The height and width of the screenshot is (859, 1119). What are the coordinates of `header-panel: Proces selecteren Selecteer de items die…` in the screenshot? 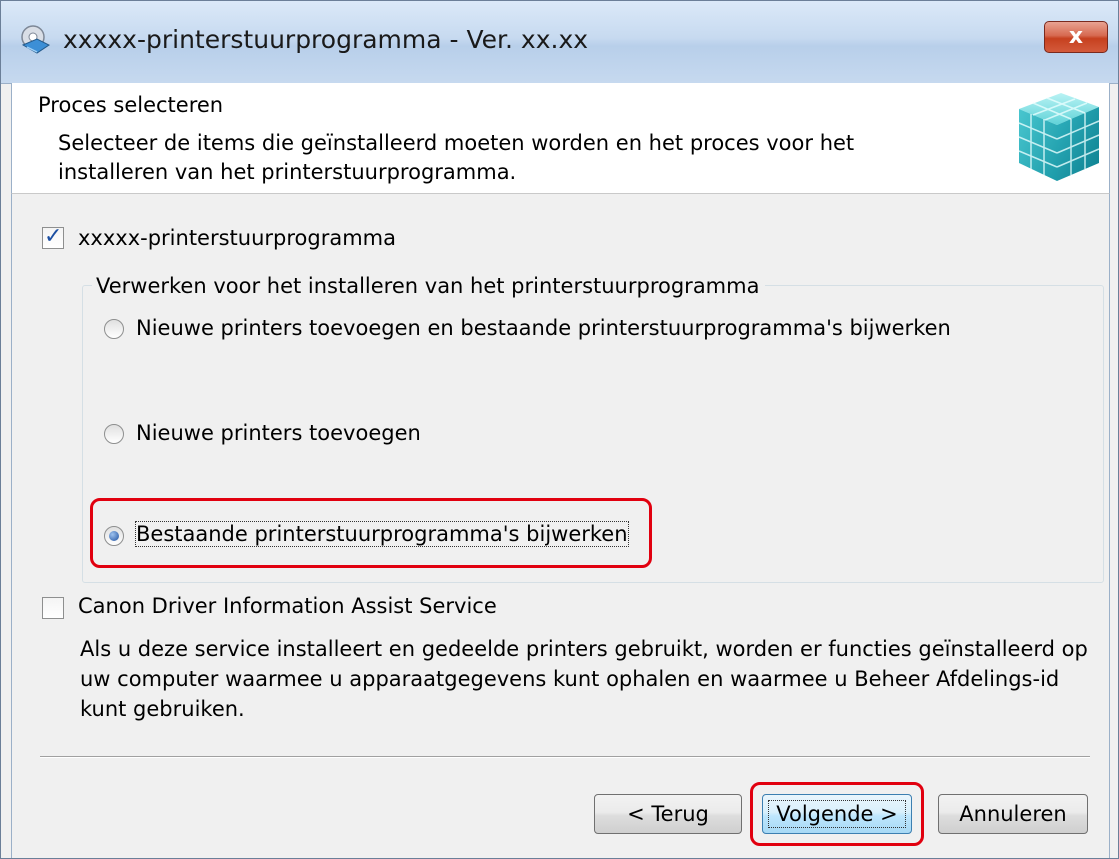 It's located at (560, 138).